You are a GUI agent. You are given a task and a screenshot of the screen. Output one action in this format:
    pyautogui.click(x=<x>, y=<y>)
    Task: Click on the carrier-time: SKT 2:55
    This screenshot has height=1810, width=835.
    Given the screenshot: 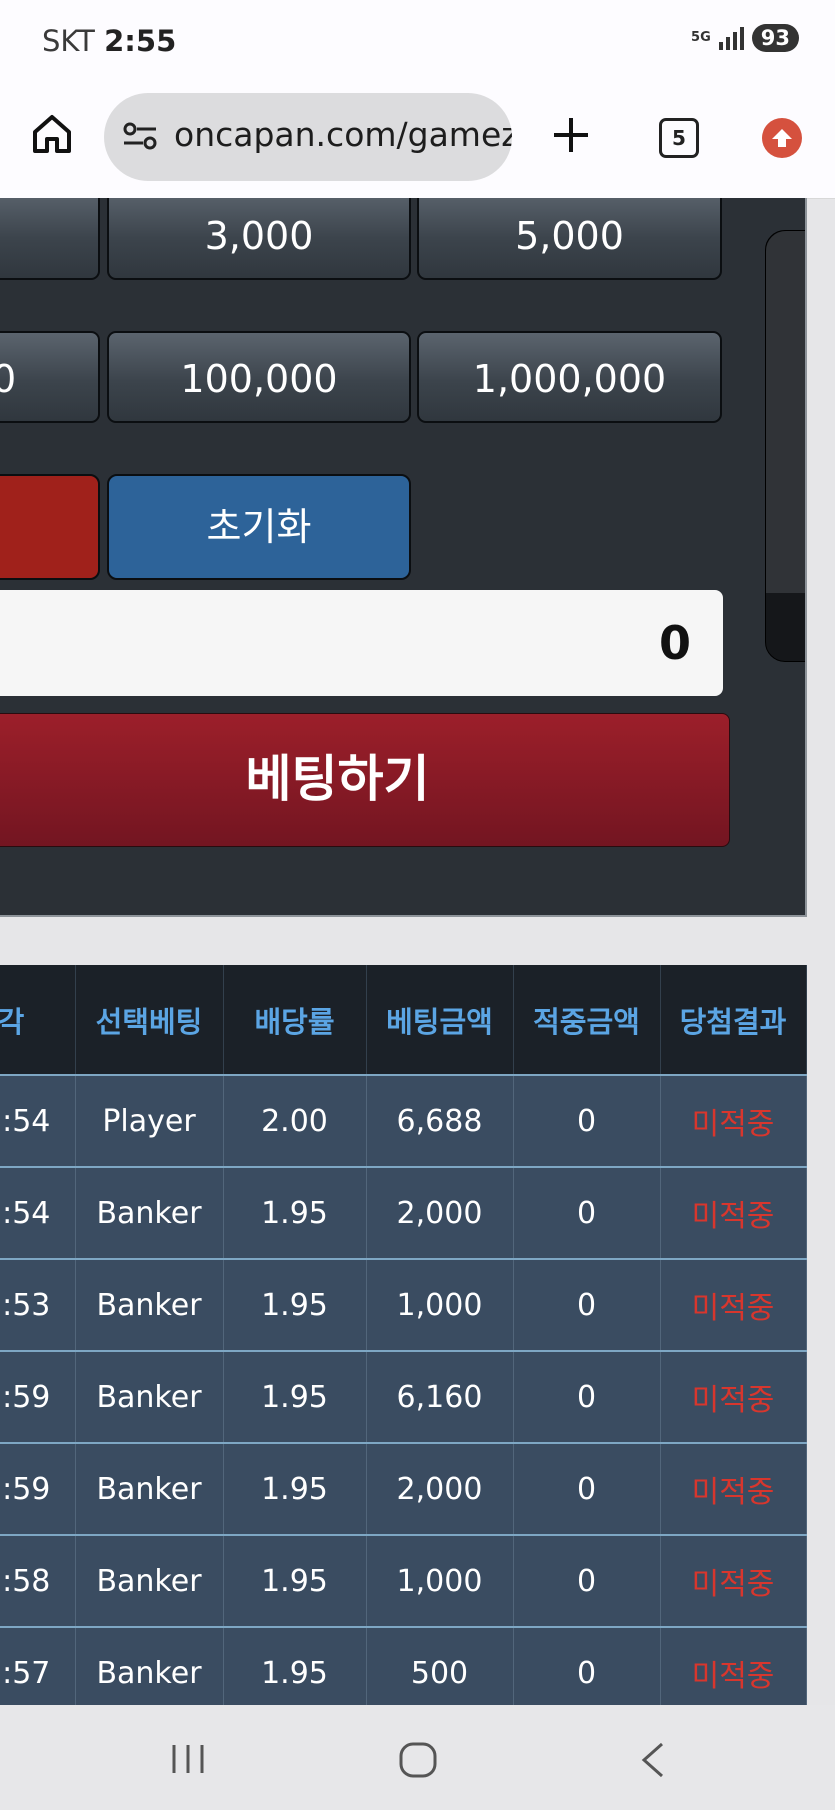 What is the action you would take?
    pyautogui.click(x=109, y=41)
    